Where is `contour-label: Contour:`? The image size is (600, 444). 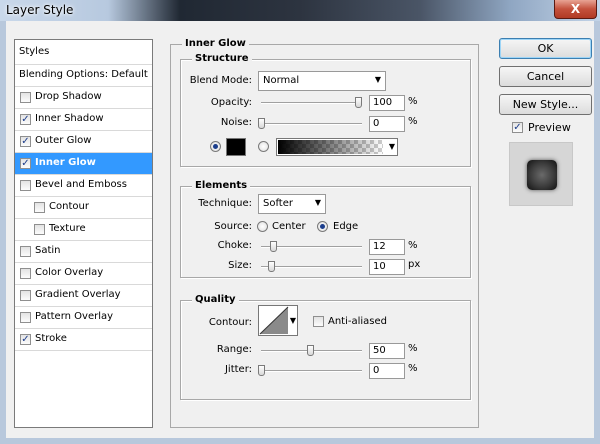 contour-label: Contour: is located at coordinates (230, 322).